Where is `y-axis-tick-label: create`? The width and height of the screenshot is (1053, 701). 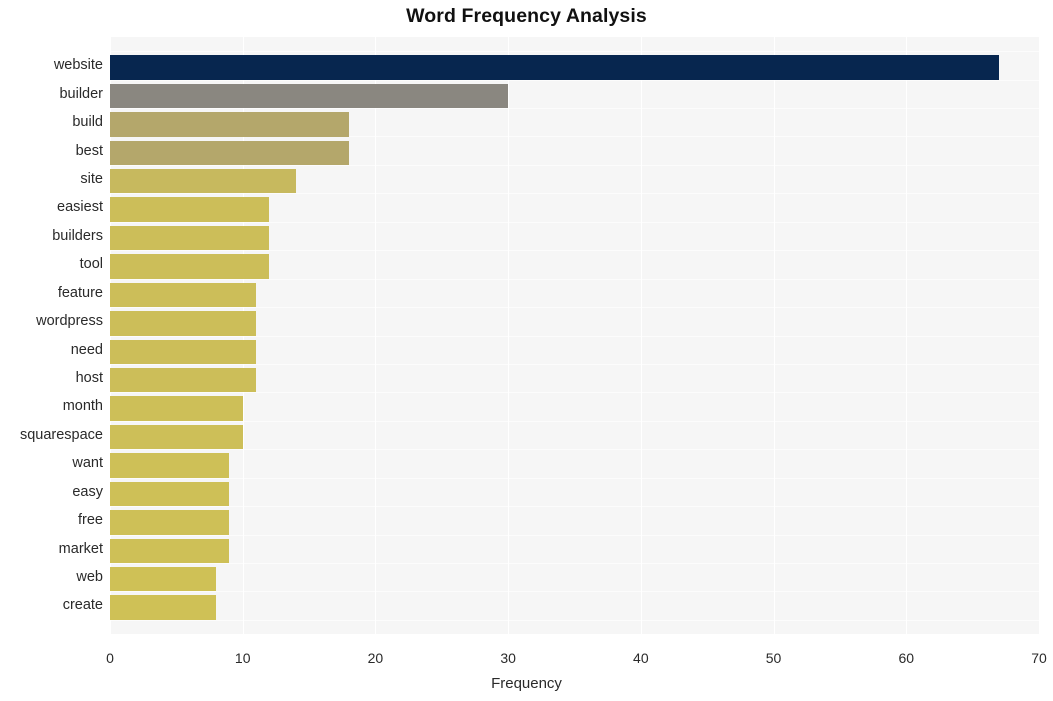
y-axis-tick-label: create is located at coordinates (82, 605).